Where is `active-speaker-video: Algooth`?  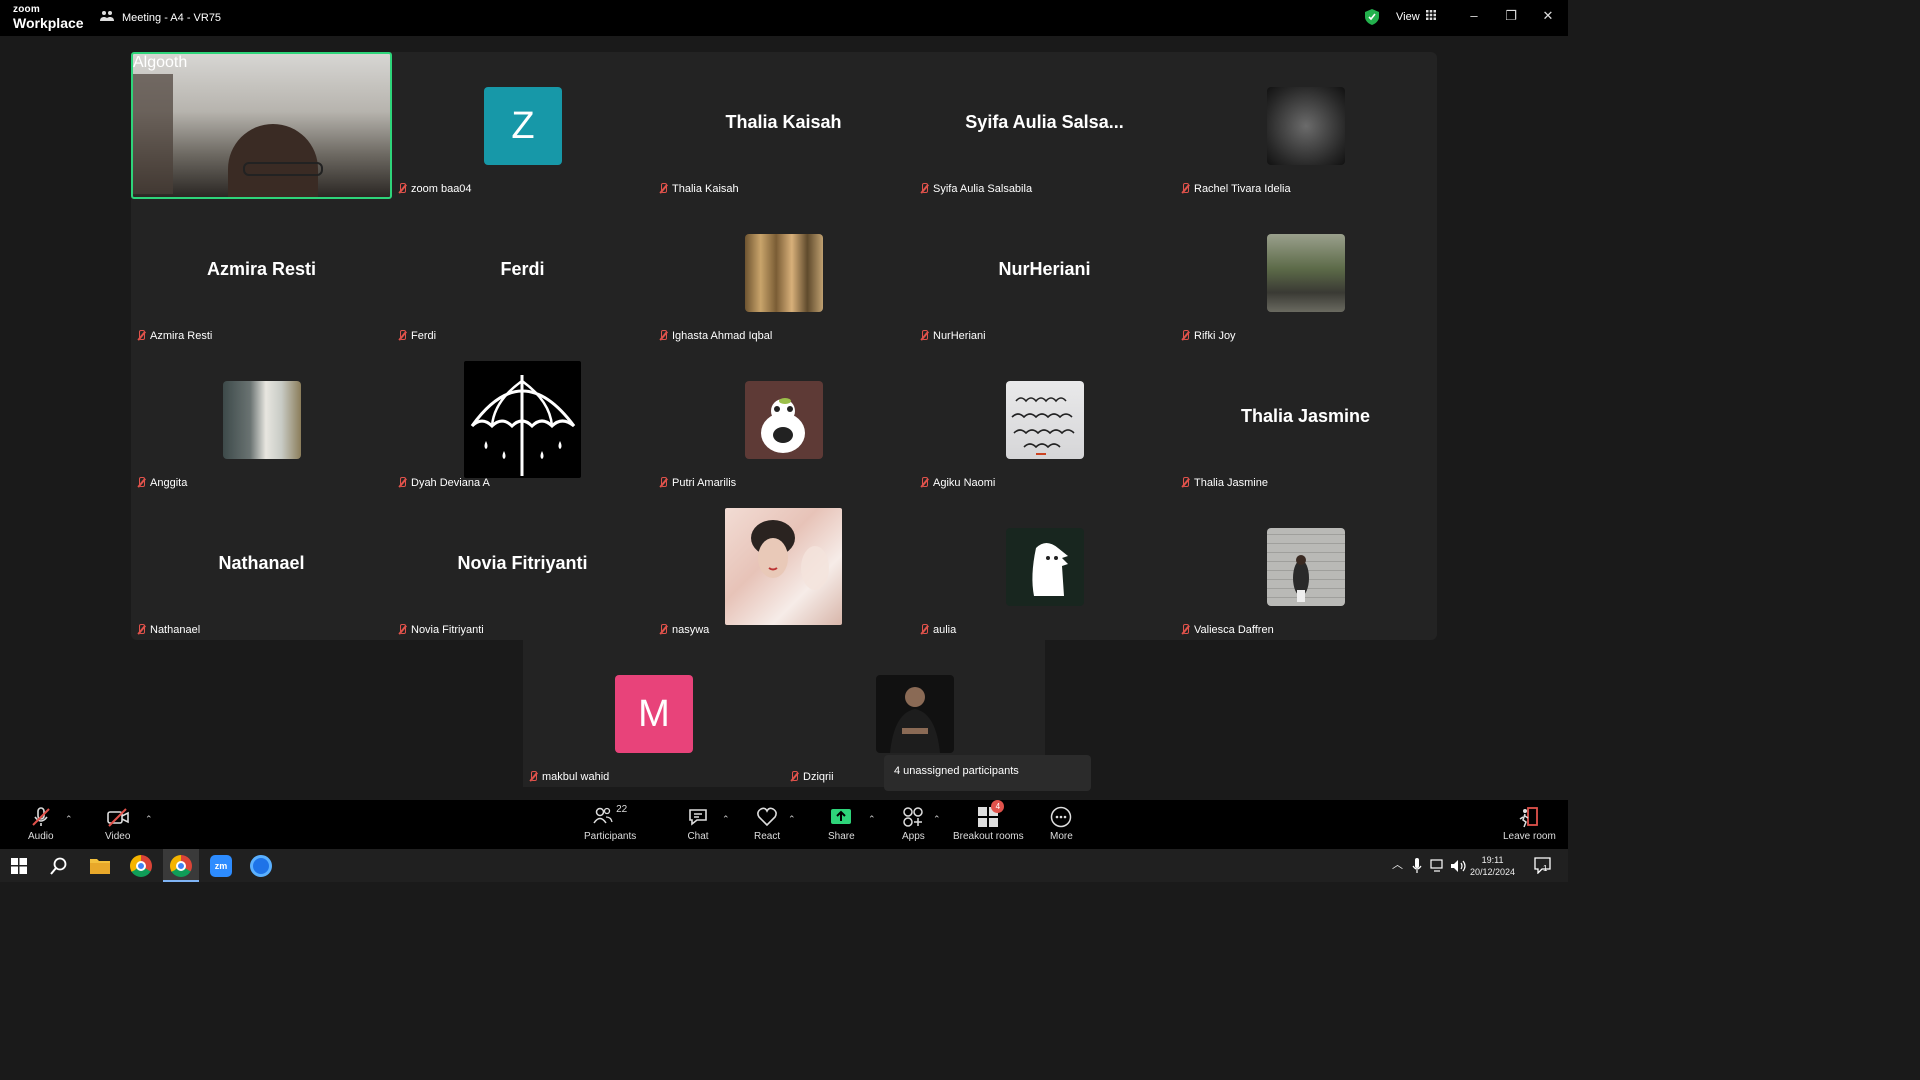
active-speaker-video: Algooth is located at coordinates (261, 125).